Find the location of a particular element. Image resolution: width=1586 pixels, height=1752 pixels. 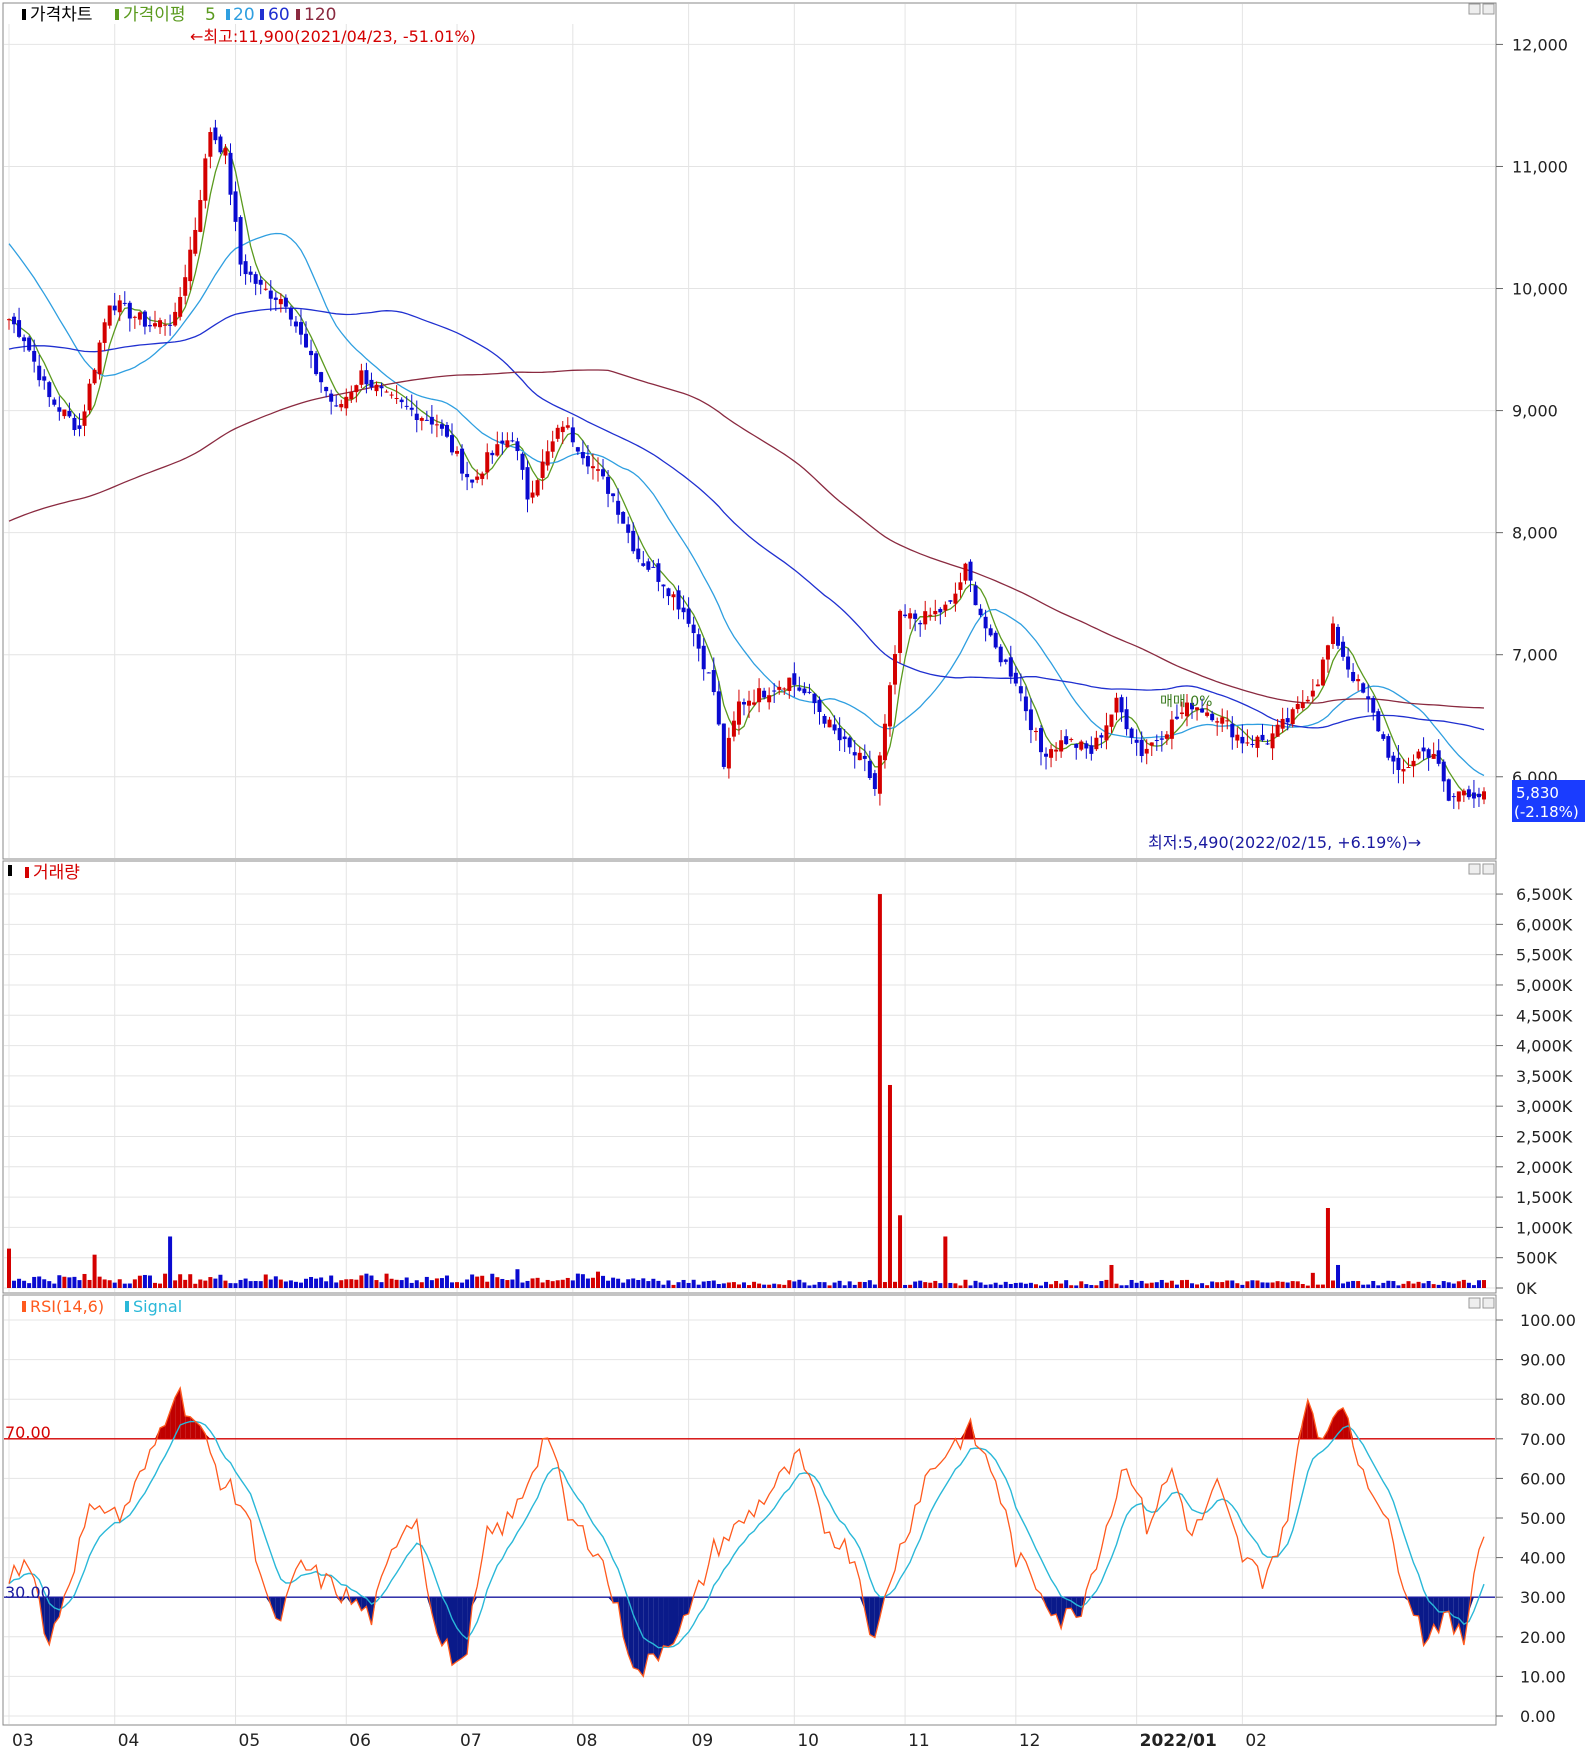

legend-ma120: 120 is located at coordinates (320, 15).